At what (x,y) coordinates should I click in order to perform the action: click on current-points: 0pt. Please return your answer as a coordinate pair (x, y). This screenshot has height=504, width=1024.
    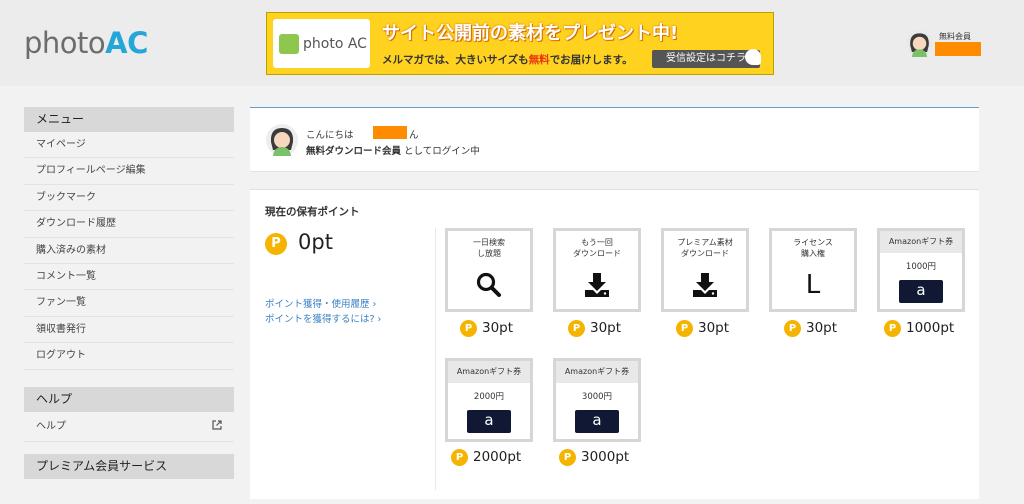
    Looking at the image, I should click on (315, 242).